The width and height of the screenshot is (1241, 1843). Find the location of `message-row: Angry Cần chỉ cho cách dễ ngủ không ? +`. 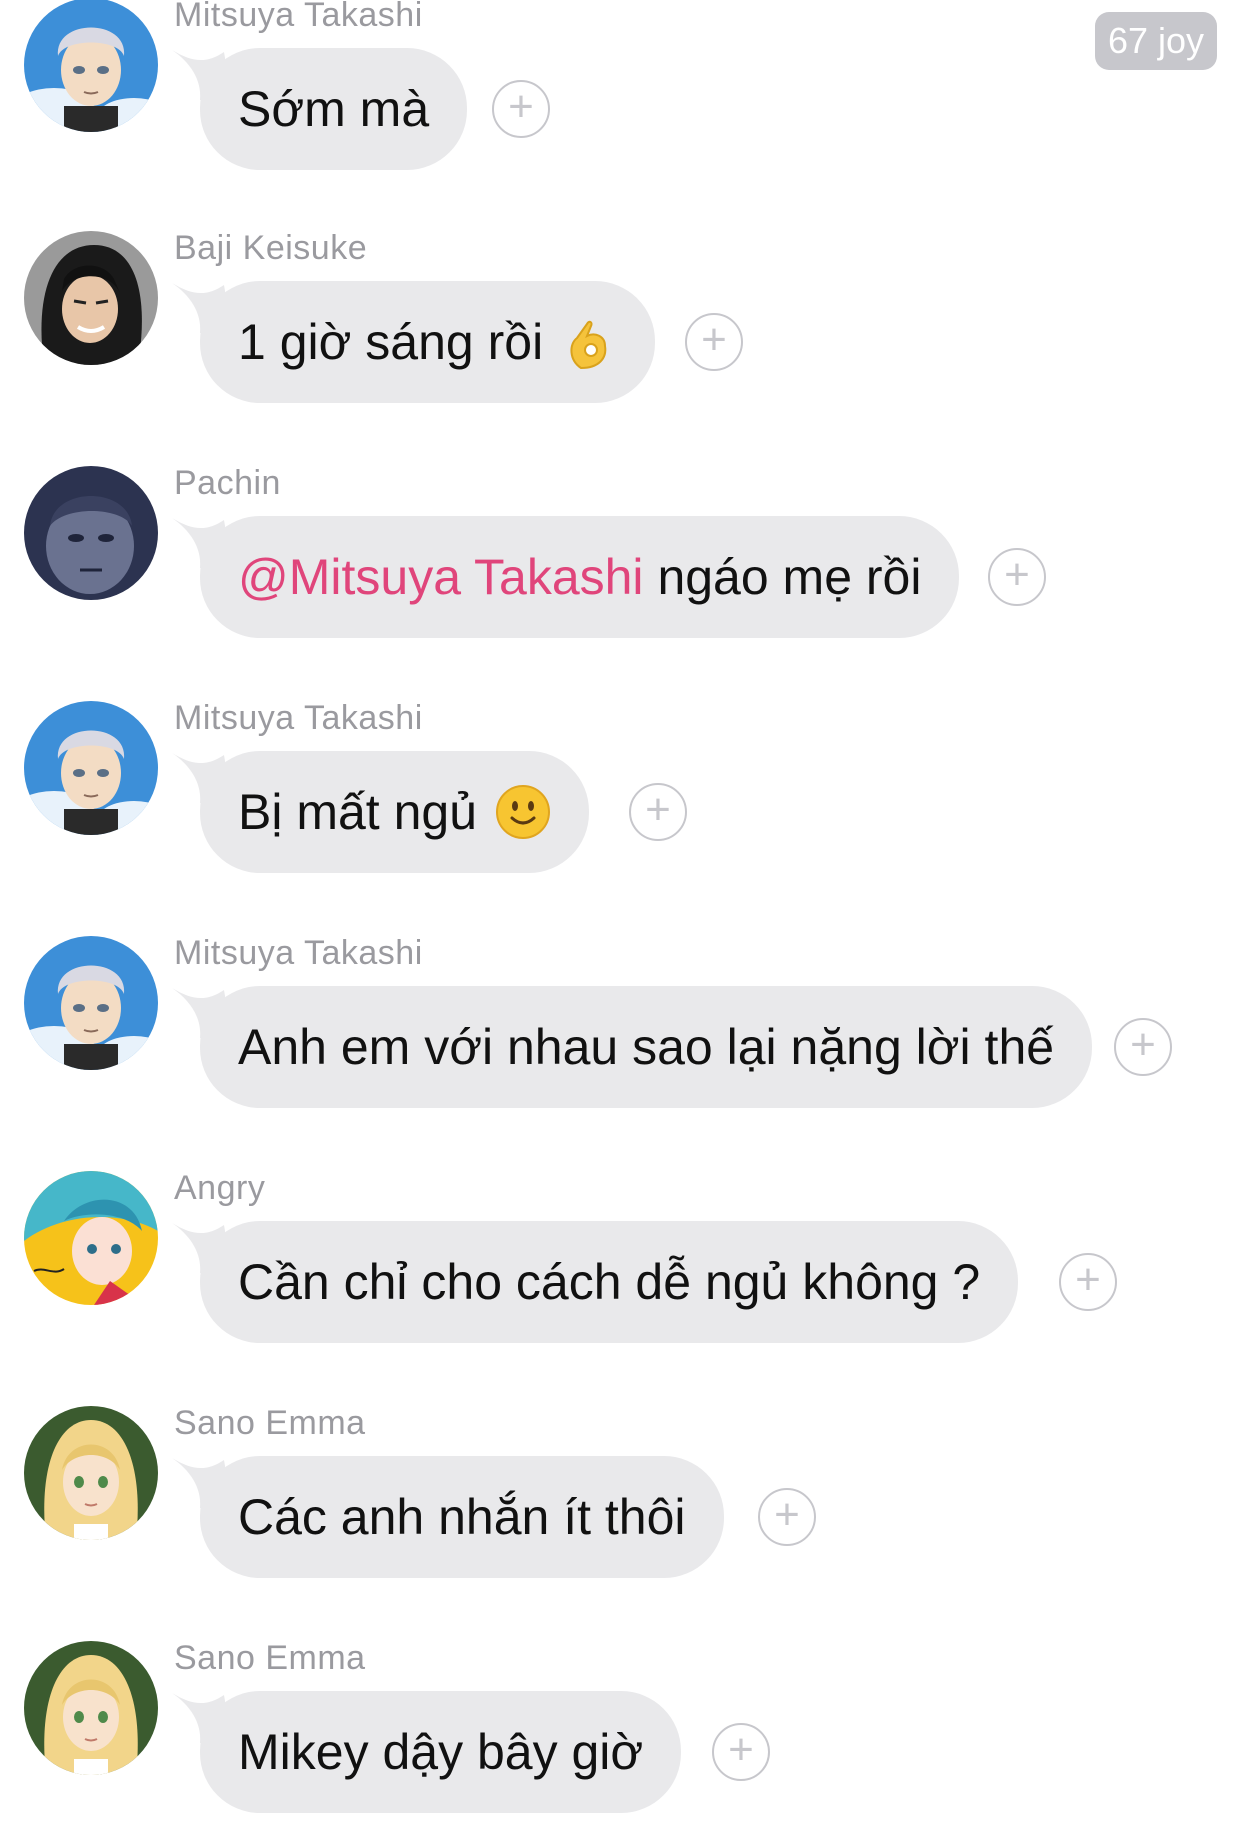

message-row: Angry Cần chỉ cho cách dễ ngủ không ? + is located at coordinates (620, 1271).